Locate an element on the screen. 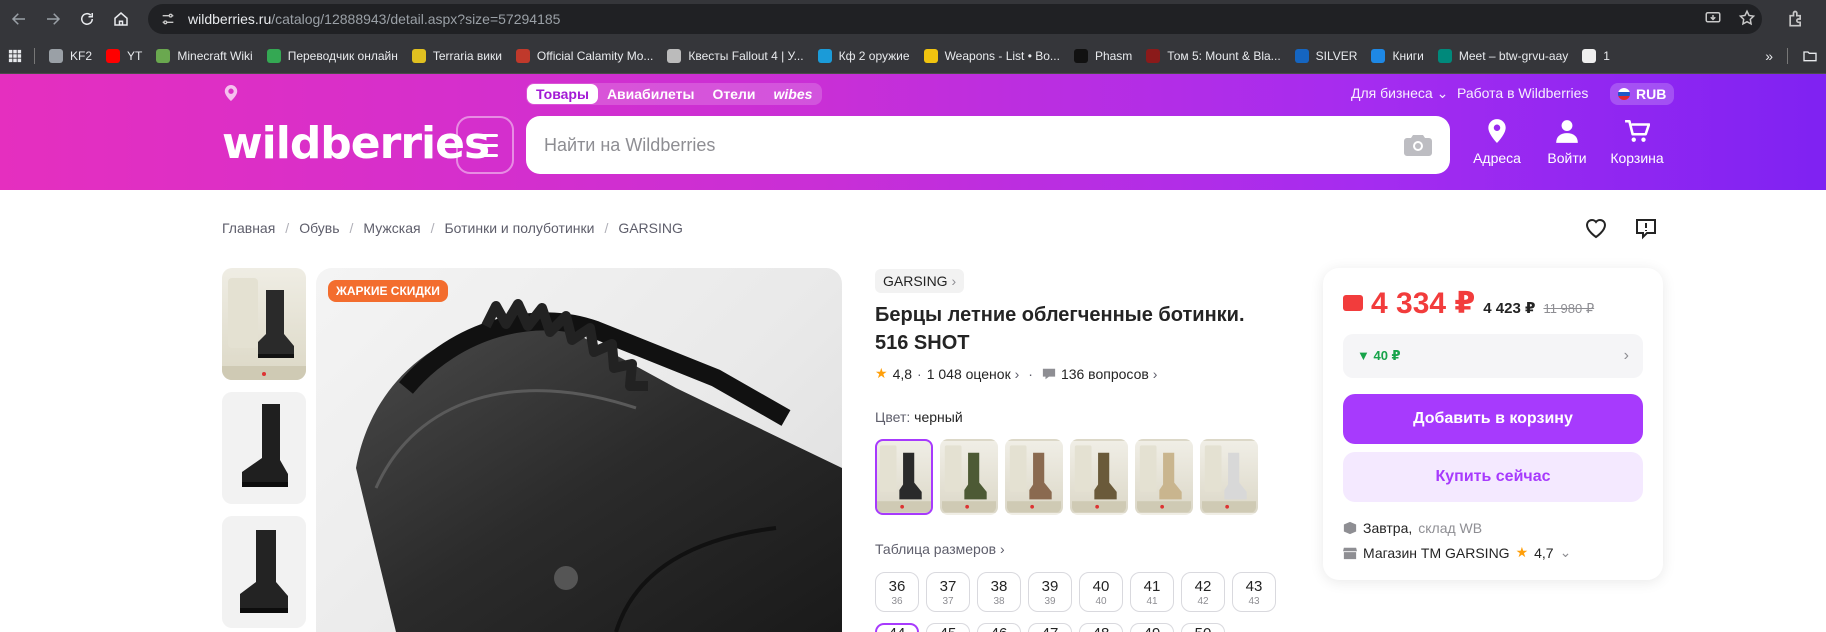 The width and height of the screenshot is (1826, 632). cart-button: Корзина is located at coordinates (1637, 142).